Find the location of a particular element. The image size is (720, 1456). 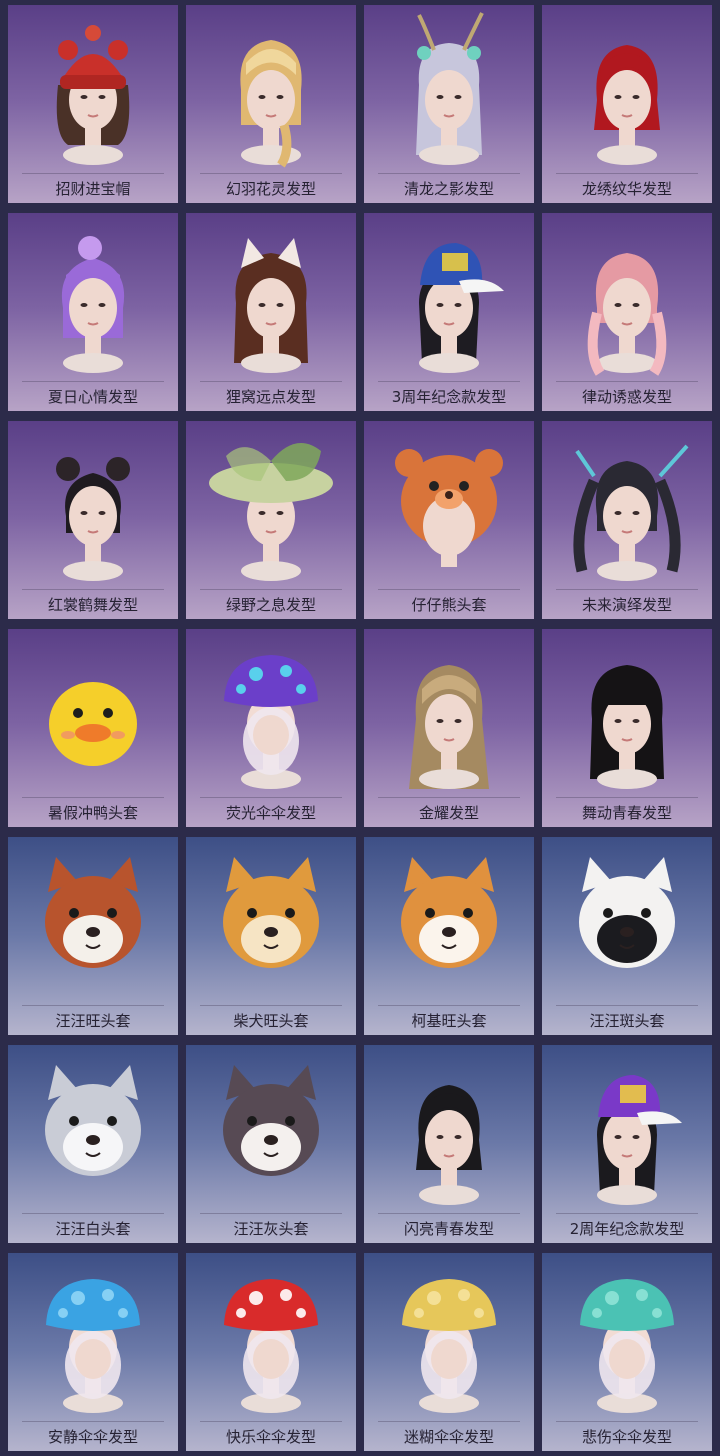

black-straight-hairstyle-icon is located at coordinates (627, 727).